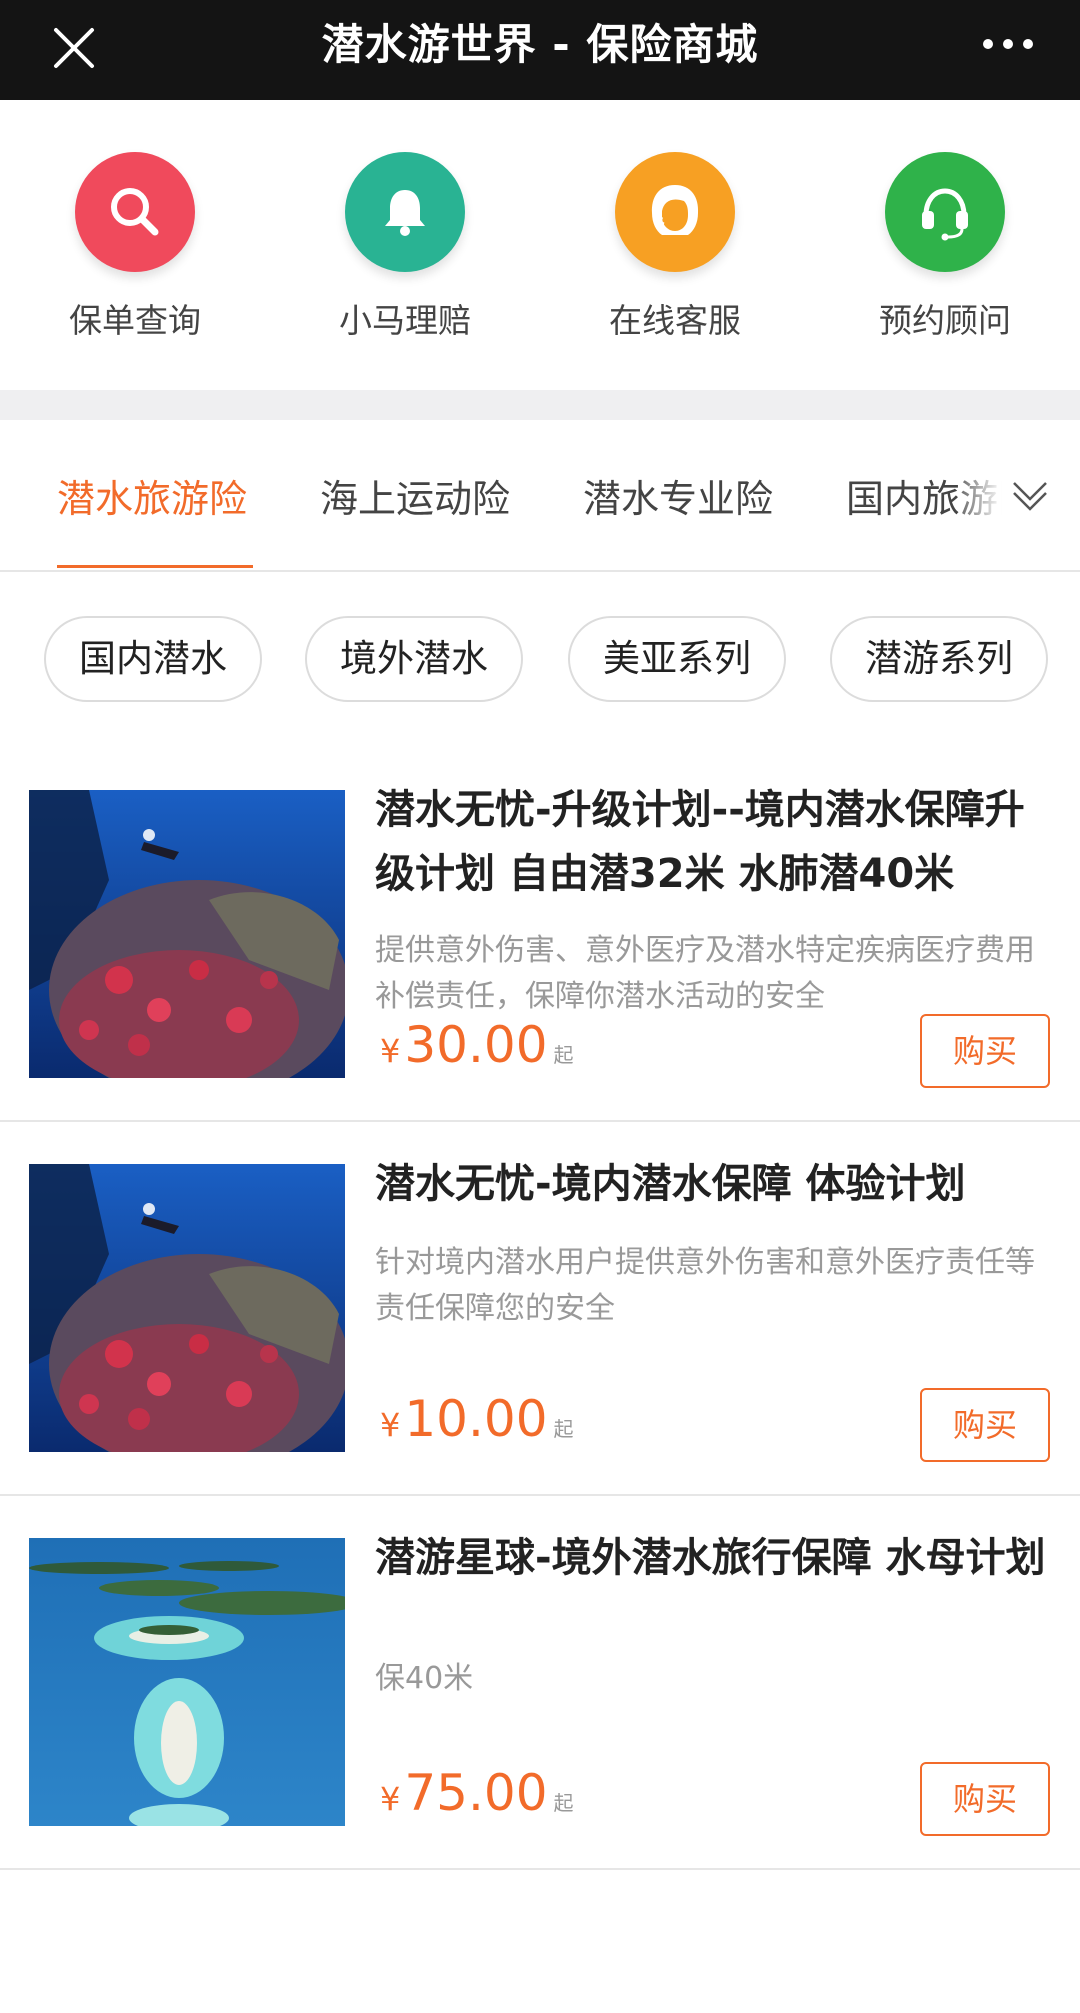 This screenshot has height=2013, width=1080. I want to click on product-description: 保40米, so click(424, 1678).